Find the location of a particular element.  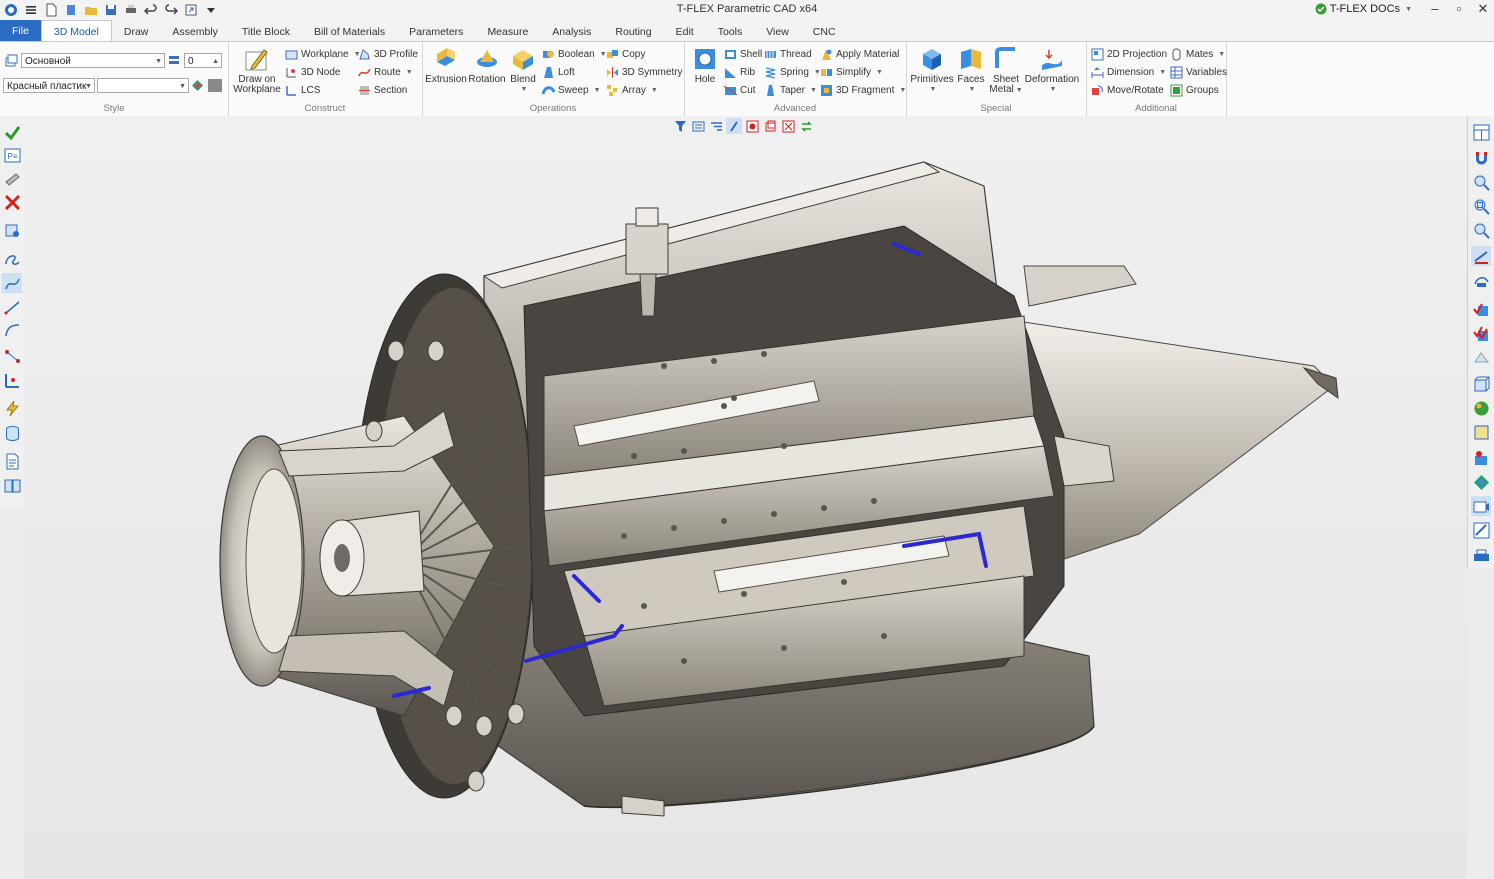

new-model-icon is located at coordinates (71, 10).